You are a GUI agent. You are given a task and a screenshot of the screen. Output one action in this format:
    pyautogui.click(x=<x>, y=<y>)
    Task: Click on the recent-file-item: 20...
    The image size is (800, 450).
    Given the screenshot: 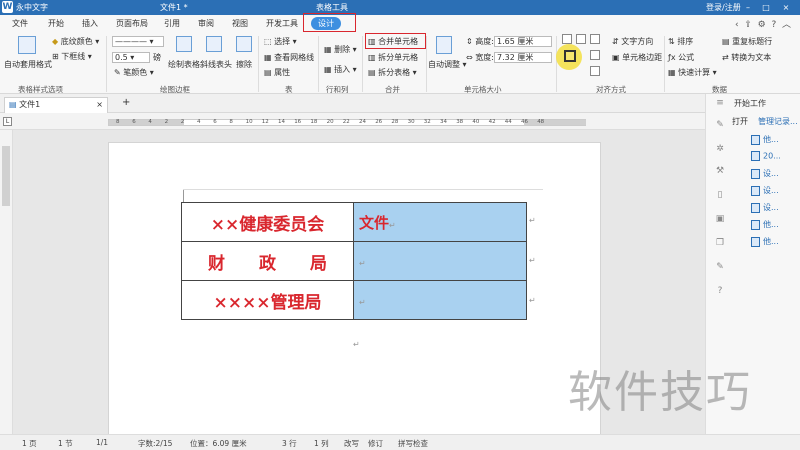 What is the action you would take?
    pyautogui.click(x=766, y=156)
    